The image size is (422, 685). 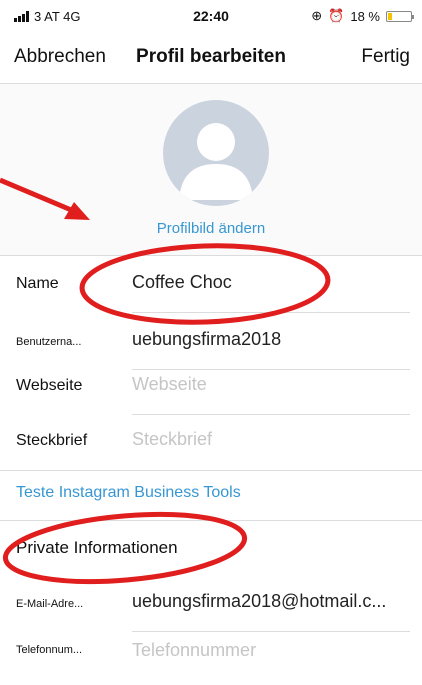 I want to click on navigation-bar: Abbrechen Profil bearbeiten Fertig, so click(x=211, y=59).